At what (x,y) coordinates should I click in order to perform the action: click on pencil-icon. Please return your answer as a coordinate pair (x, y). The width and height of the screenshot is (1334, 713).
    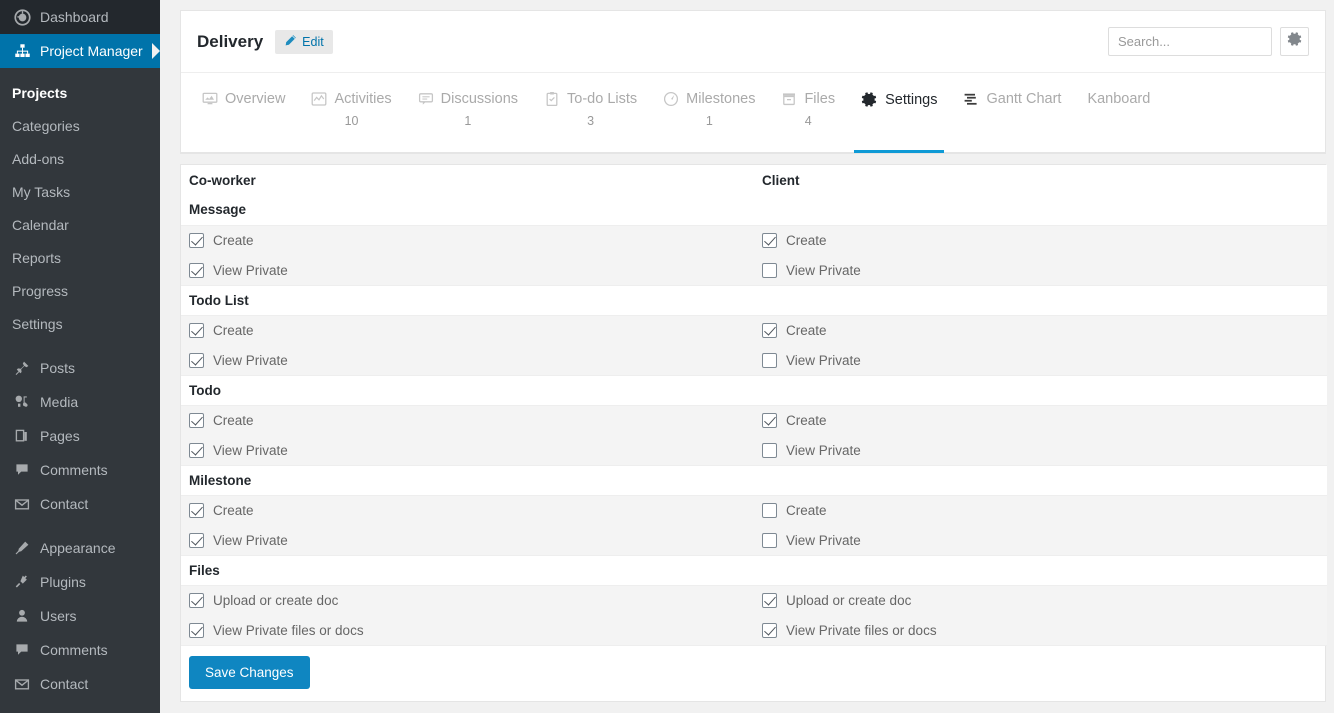
    Looking at the image, I should click on (290, 42).